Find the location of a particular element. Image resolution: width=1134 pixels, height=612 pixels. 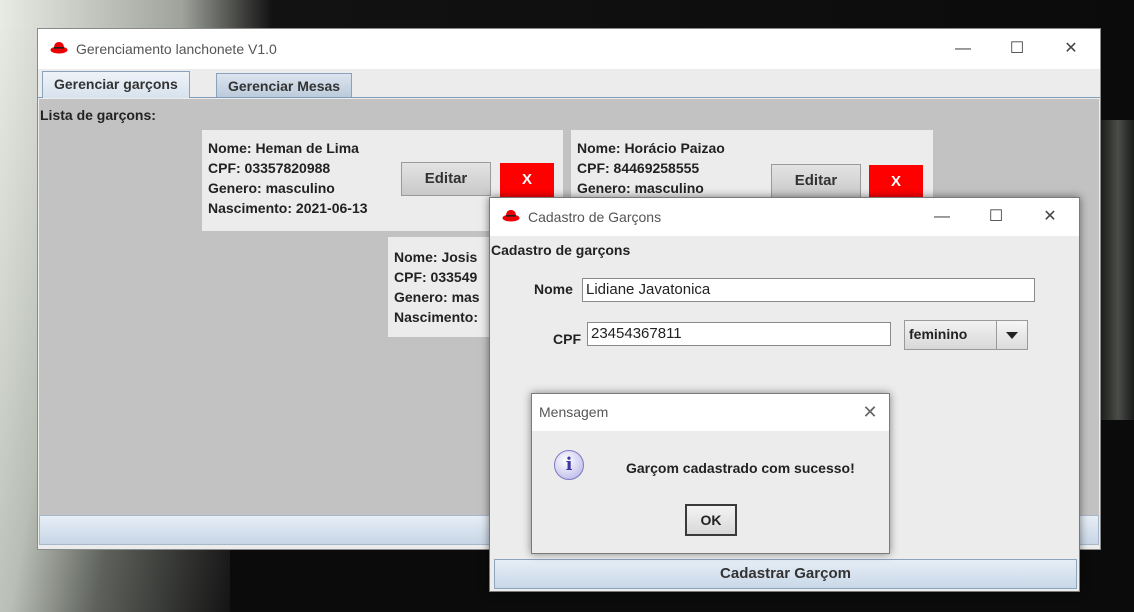

message-text: Garçom cadastrado com sucesso! is located at coordinates (740, 468).